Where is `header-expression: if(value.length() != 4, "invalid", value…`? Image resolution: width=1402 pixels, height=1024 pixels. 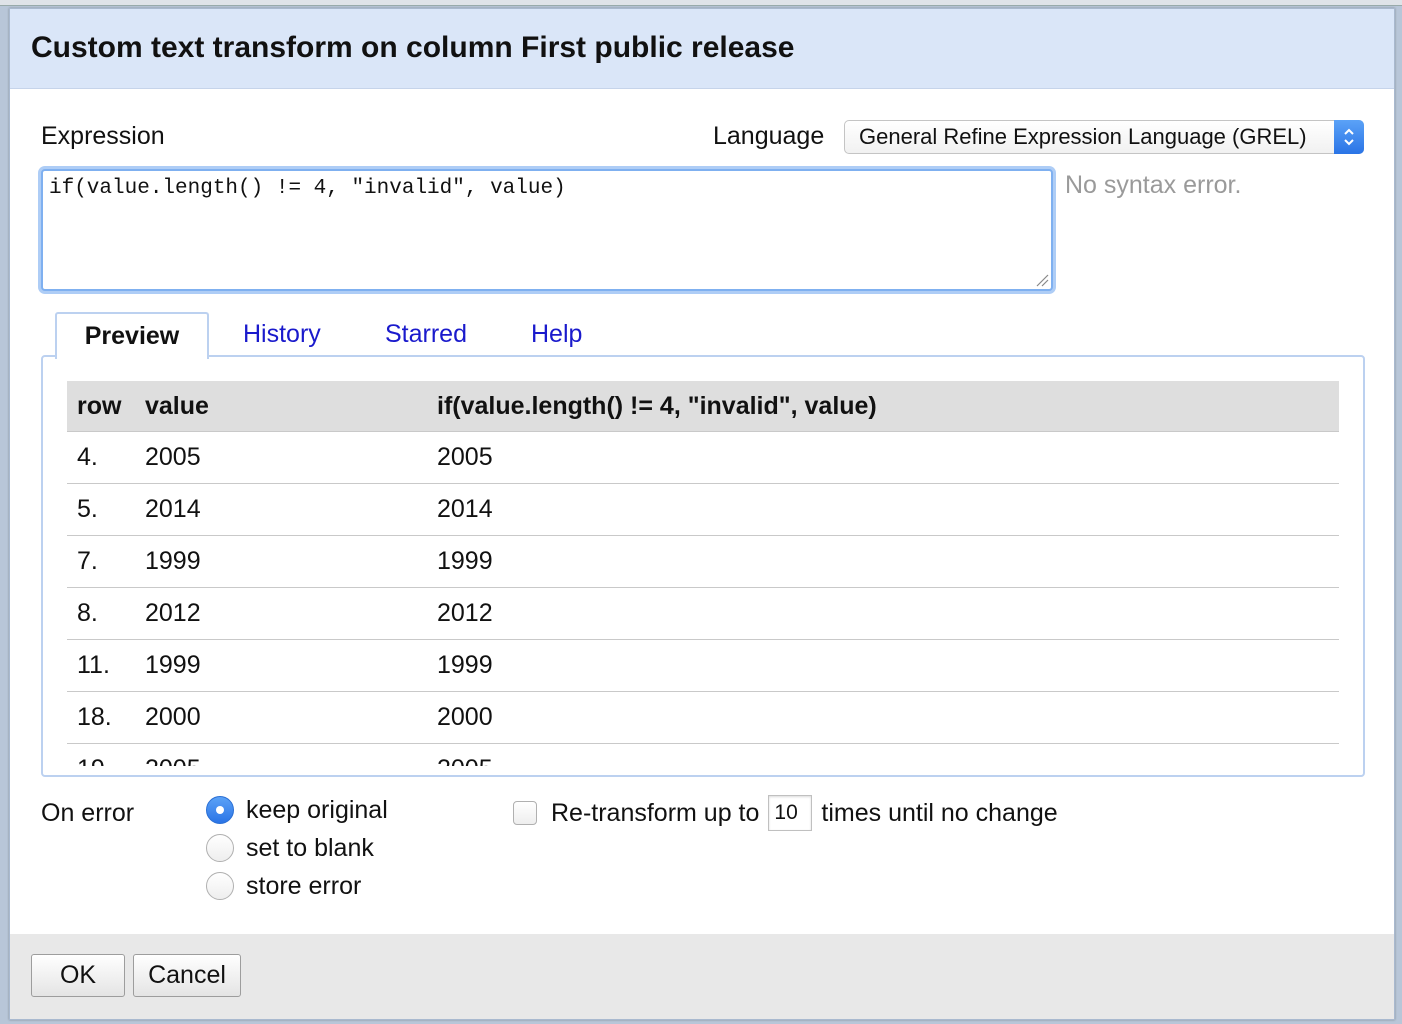 header-expression: if(value.length() != 4, "invalid", value… is located at coordinates (657, 405).